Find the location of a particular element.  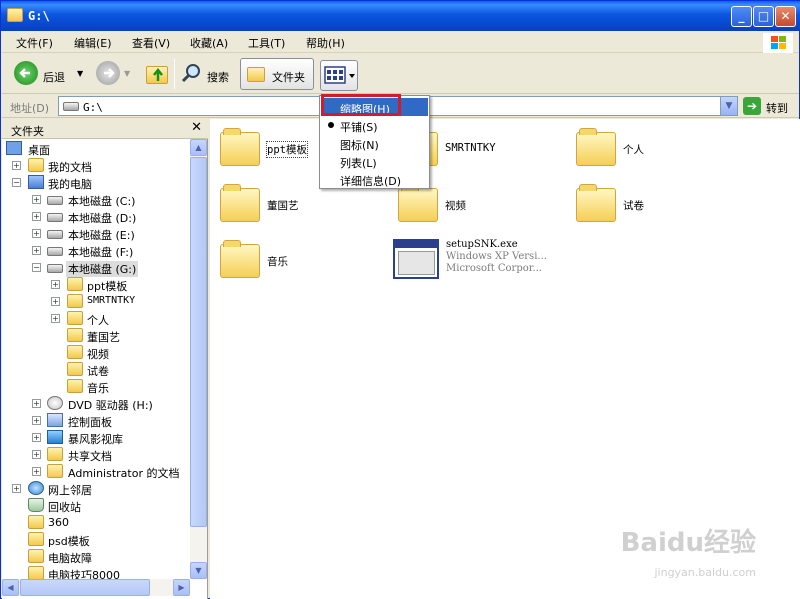

close-pane-icon: ✕ is located at coordinates (196, 127).